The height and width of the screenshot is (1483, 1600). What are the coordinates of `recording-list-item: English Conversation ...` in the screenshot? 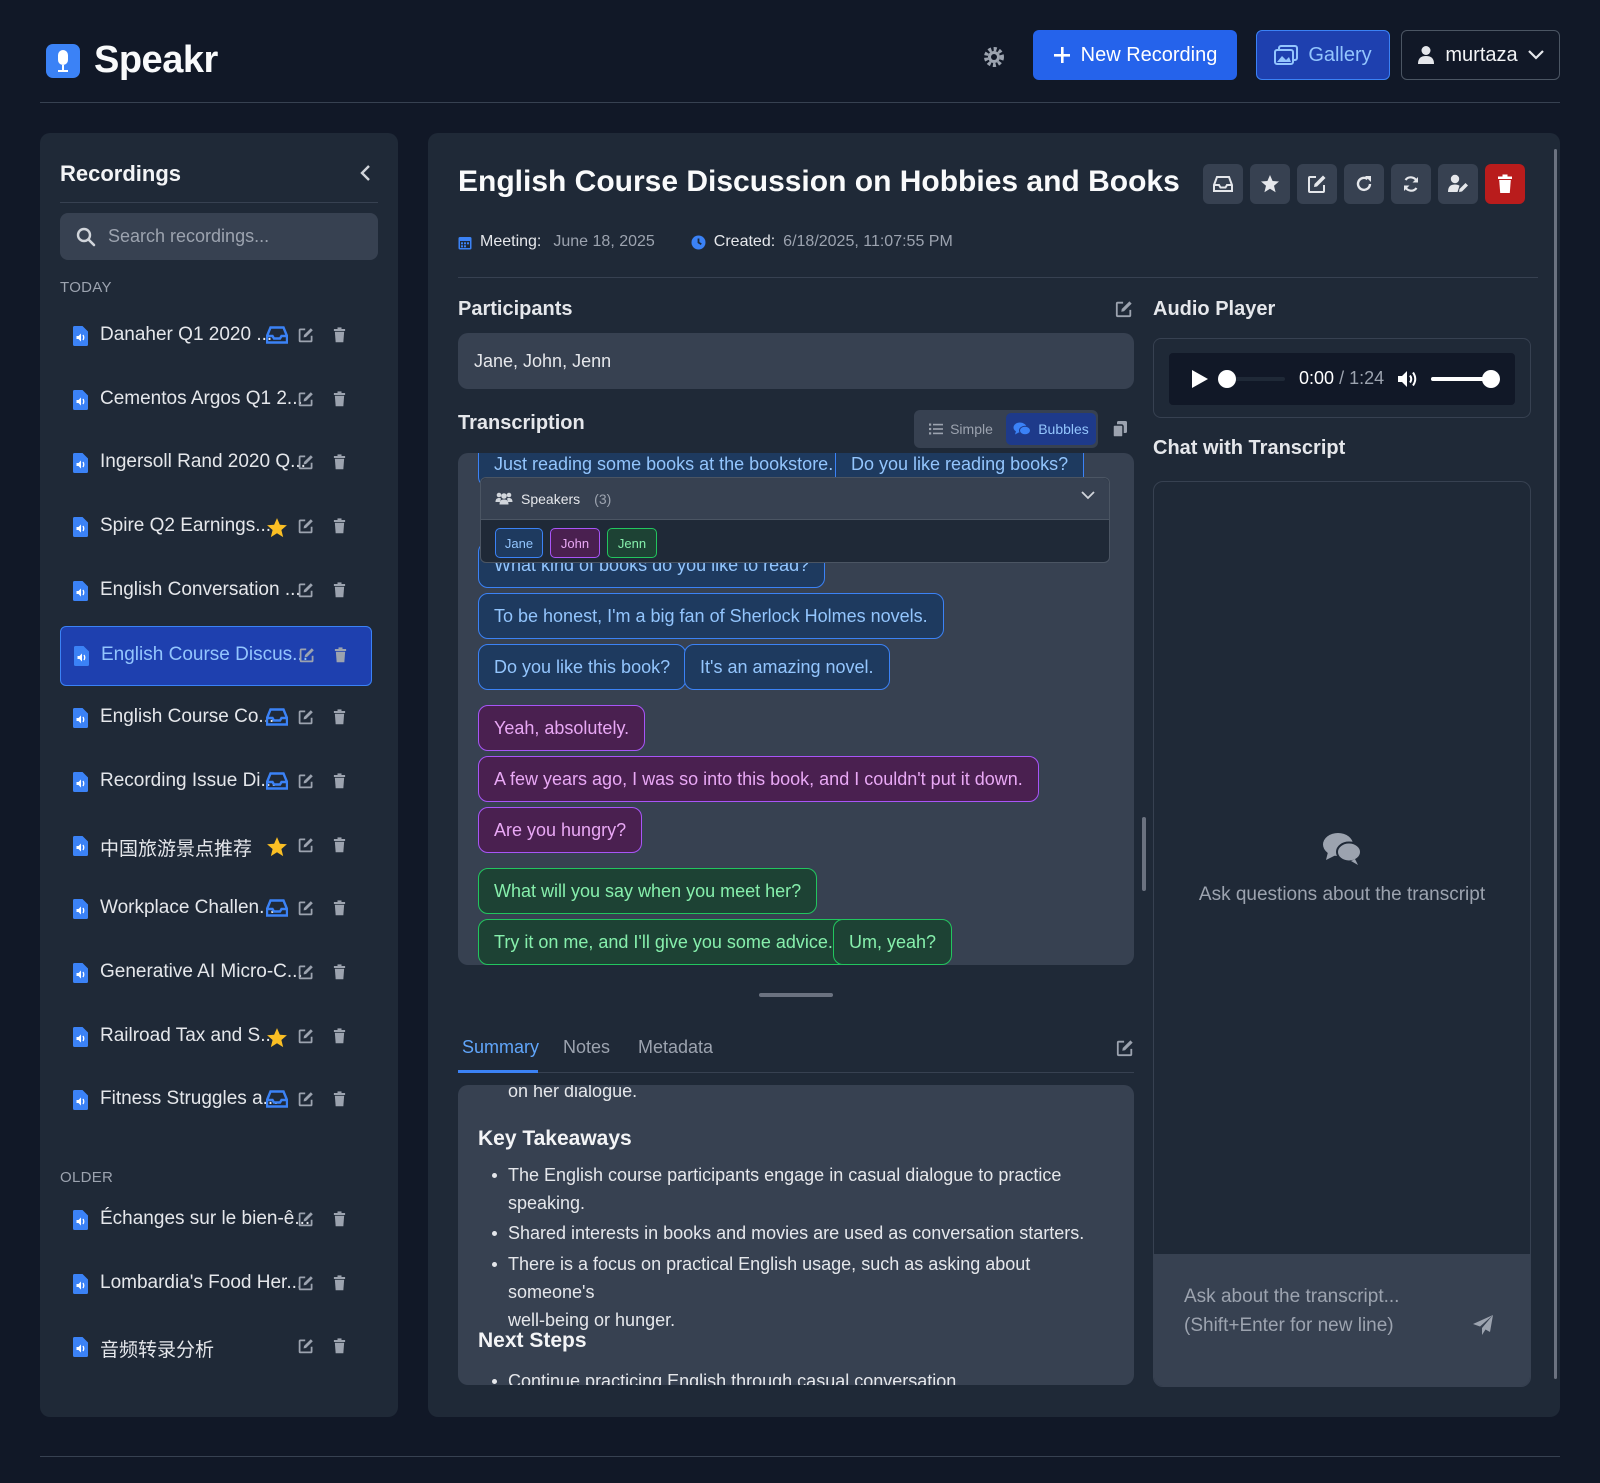 It's located at (216, 592).